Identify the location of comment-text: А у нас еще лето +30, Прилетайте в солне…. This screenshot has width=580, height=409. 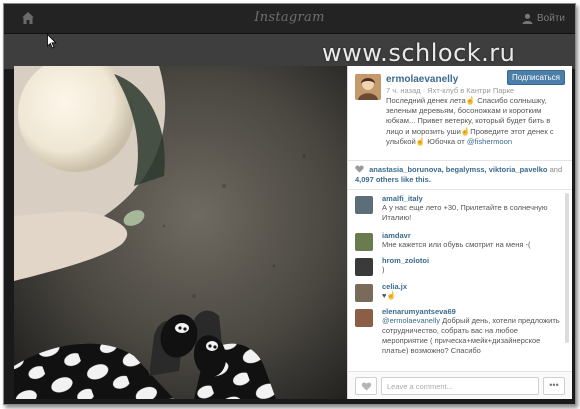
(465, 212).